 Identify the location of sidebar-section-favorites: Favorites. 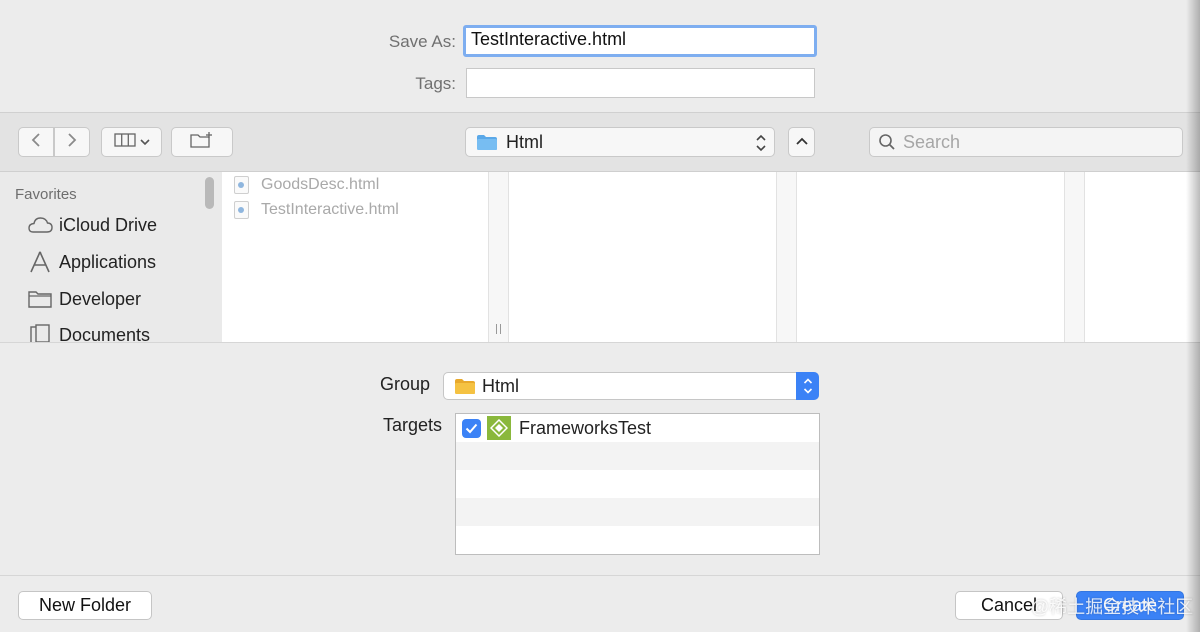
(46, 194).